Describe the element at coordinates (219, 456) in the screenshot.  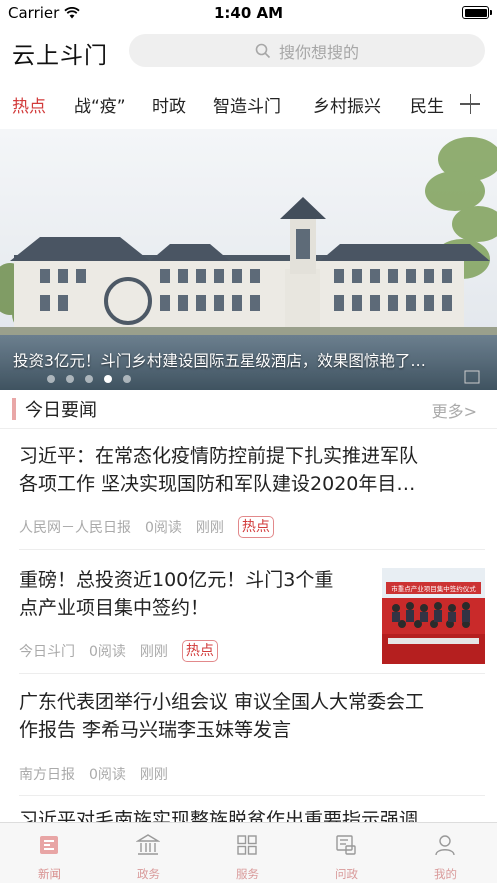
I see `news-title-line: 习近平：在常态化疫情防控前提下扎实推进军队` at that location.